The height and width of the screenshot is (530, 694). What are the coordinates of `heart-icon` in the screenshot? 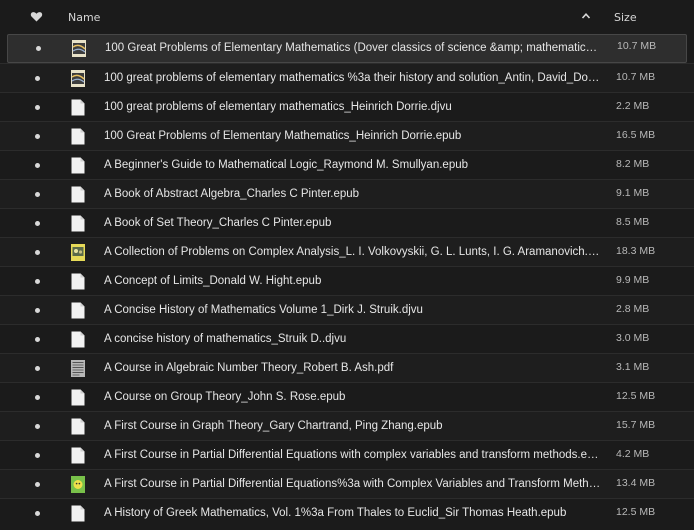 It's located at (36, 16).